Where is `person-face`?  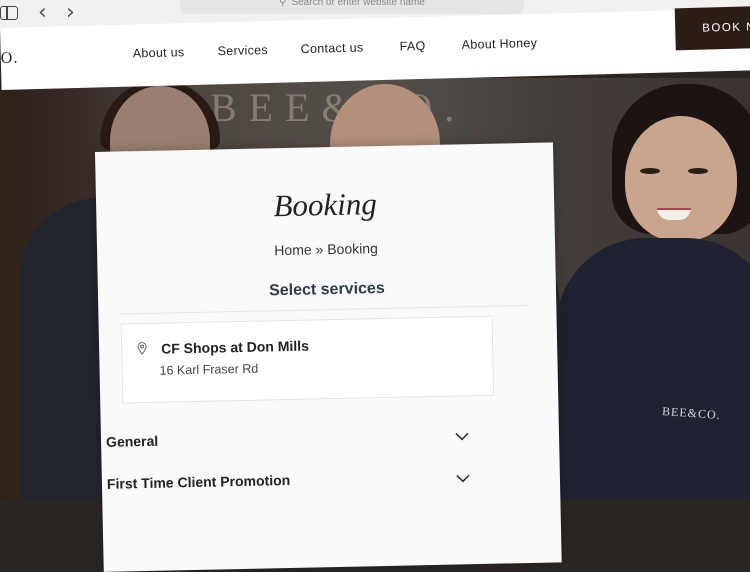
person-face is located at coordinates (681, 178).